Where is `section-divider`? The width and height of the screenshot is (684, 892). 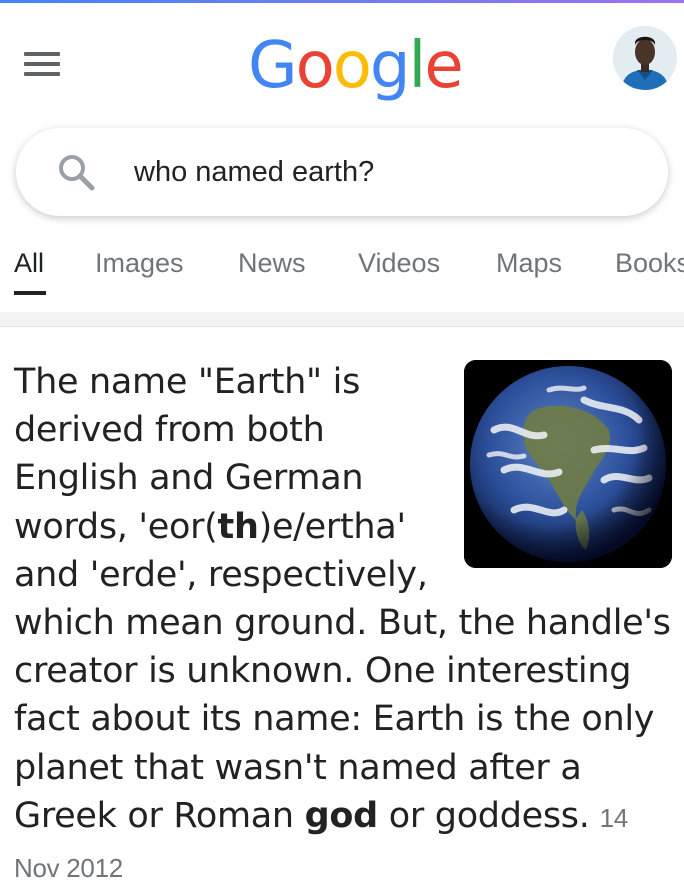
section-divider is located at coordinates (342, 319).